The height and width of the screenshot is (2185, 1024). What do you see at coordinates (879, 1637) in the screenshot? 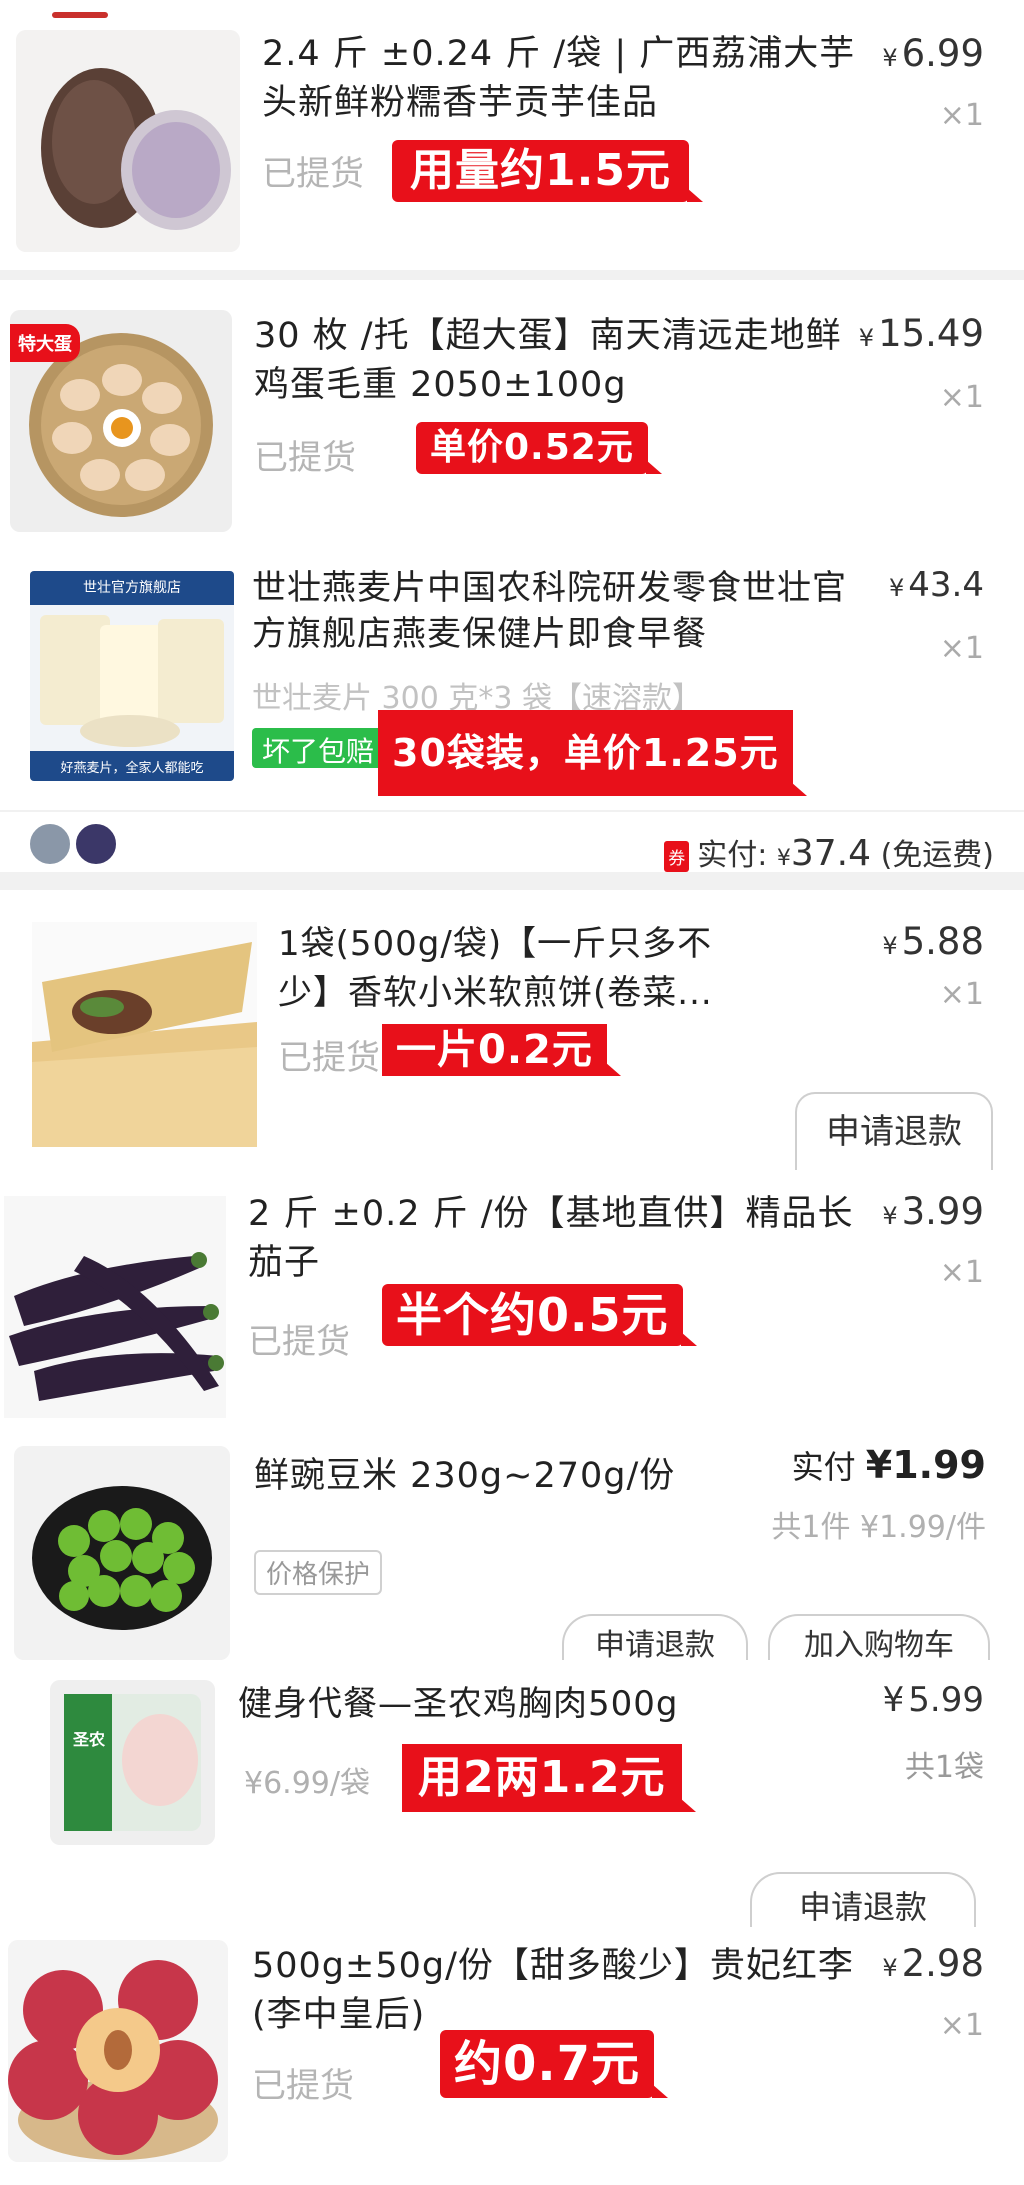
I see `add-to-cart-button: 加入购物车` at bounding box center [879, 1637].